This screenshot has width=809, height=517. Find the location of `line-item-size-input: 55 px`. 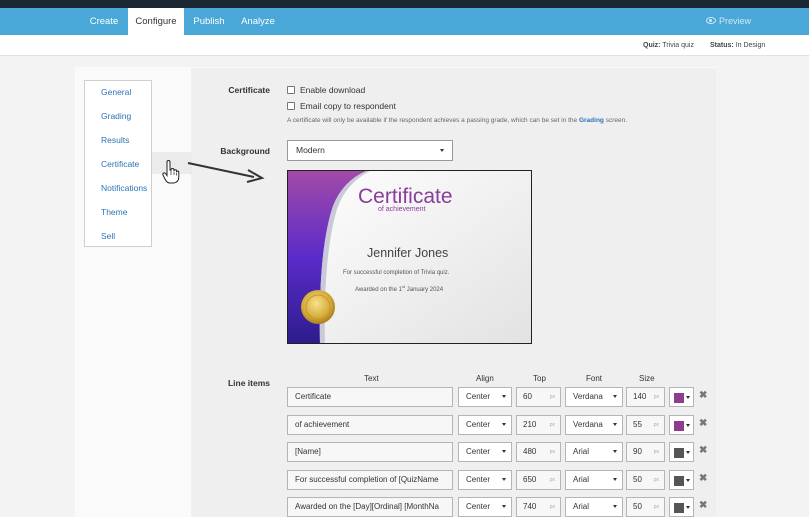

line-item-size-input: 55 px is located at coordinates (645, 425).